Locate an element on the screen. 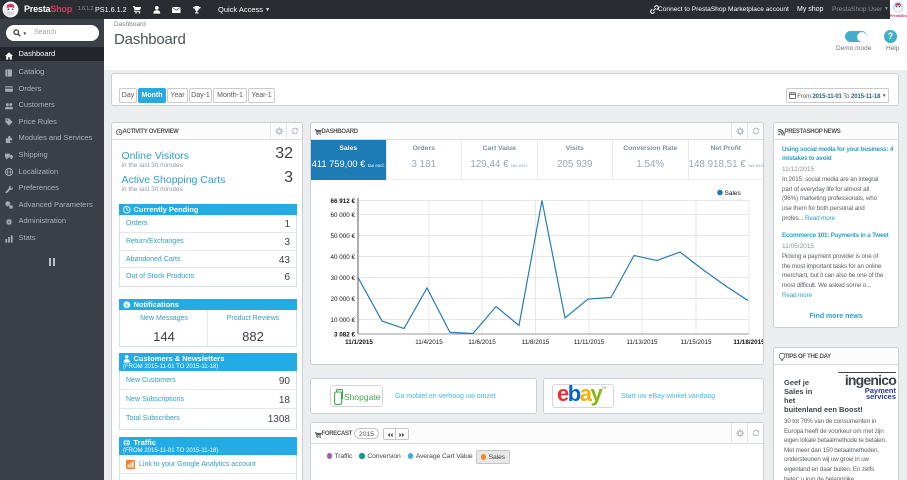  svg-text: 11/18/2015 is located at coordinates (748, 342).